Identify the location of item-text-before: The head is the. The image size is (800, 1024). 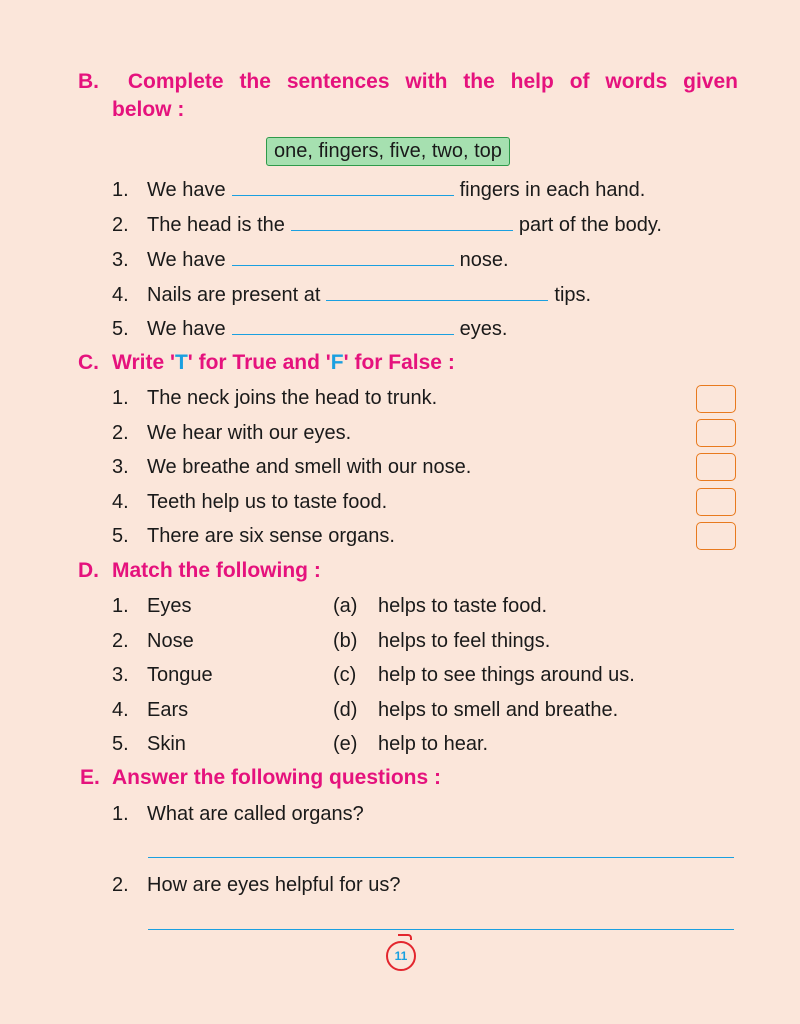
(216, 225).